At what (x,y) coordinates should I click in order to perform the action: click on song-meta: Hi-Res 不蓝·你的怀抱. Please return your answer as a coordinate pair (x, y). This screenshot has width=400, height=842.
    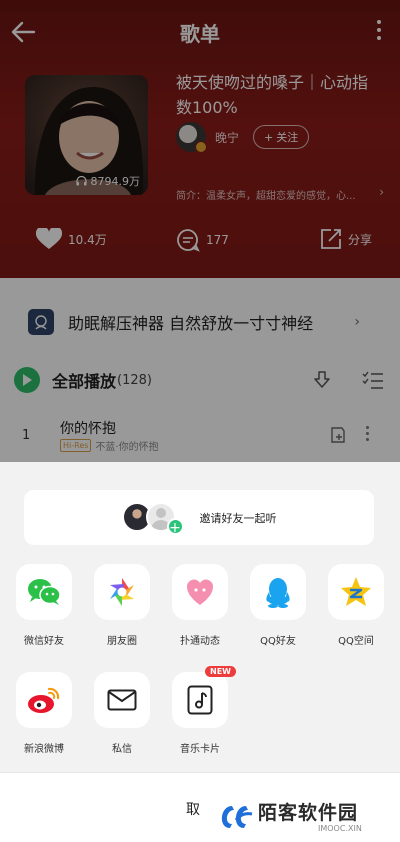
    Looking at the image, I should click on (109, 445).